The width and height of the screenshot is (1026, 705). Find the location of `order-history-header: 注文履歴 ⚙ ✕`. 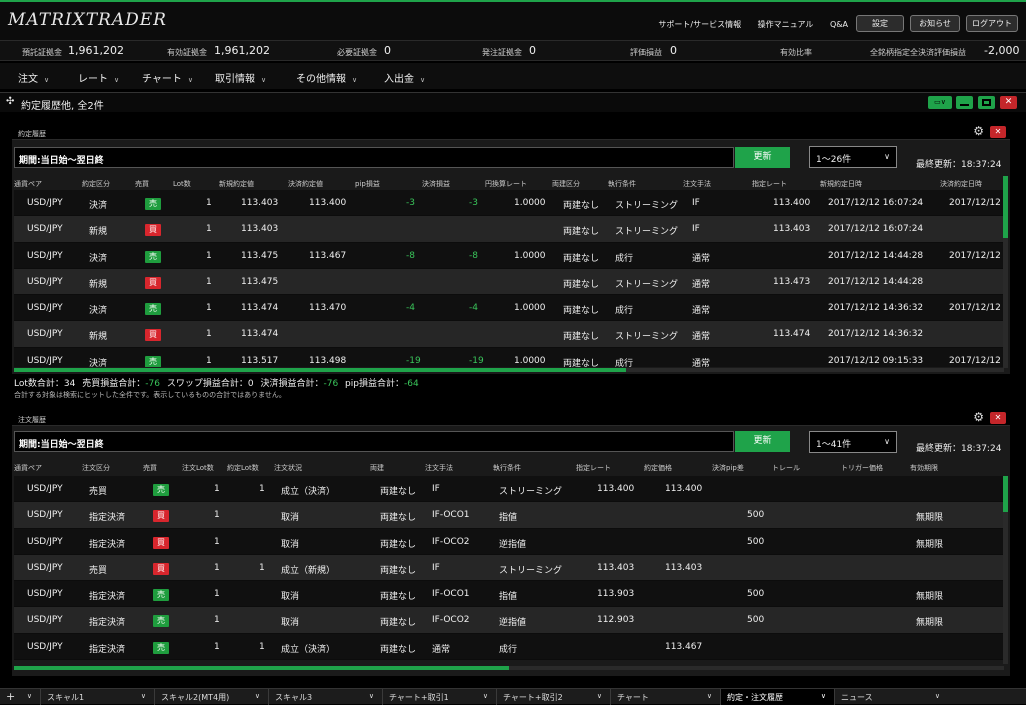

order-history-header: 注文履歴 ⚙ ✕ is located at coordinates (511, 418).